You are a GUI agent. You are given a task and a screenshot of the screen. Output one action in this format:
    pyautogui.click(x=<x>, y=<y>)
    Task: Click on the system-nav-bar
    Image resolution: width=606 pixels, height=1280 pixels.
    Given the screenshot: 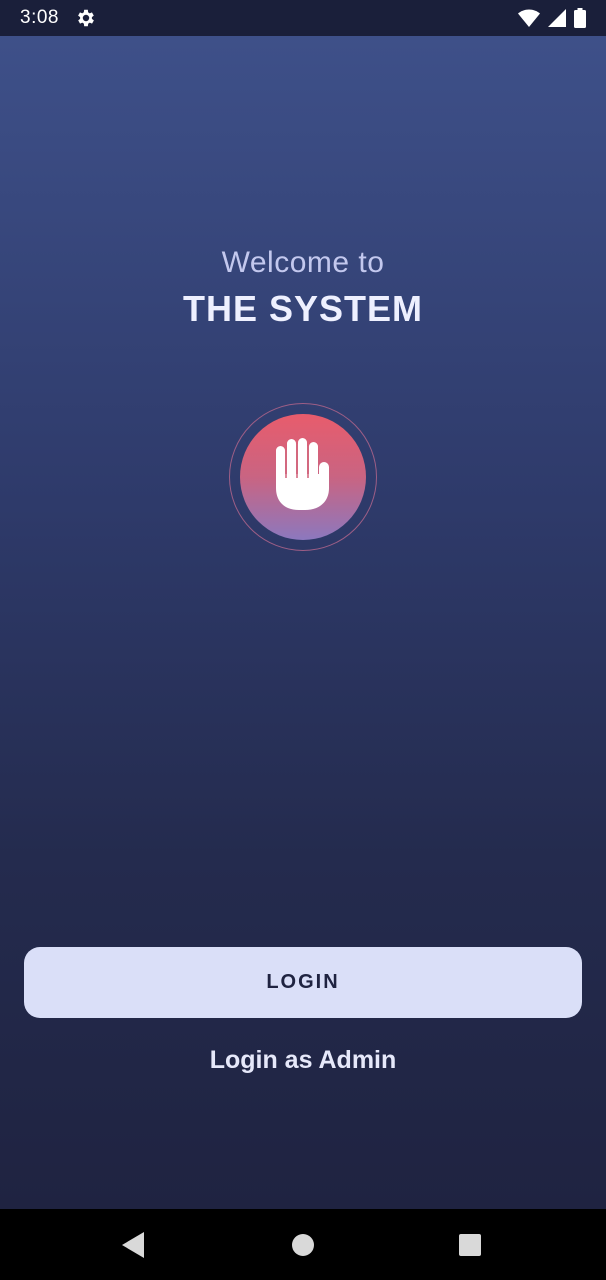 What is the action you would take?
    pyautogui.click(x=303, y=1244)
    